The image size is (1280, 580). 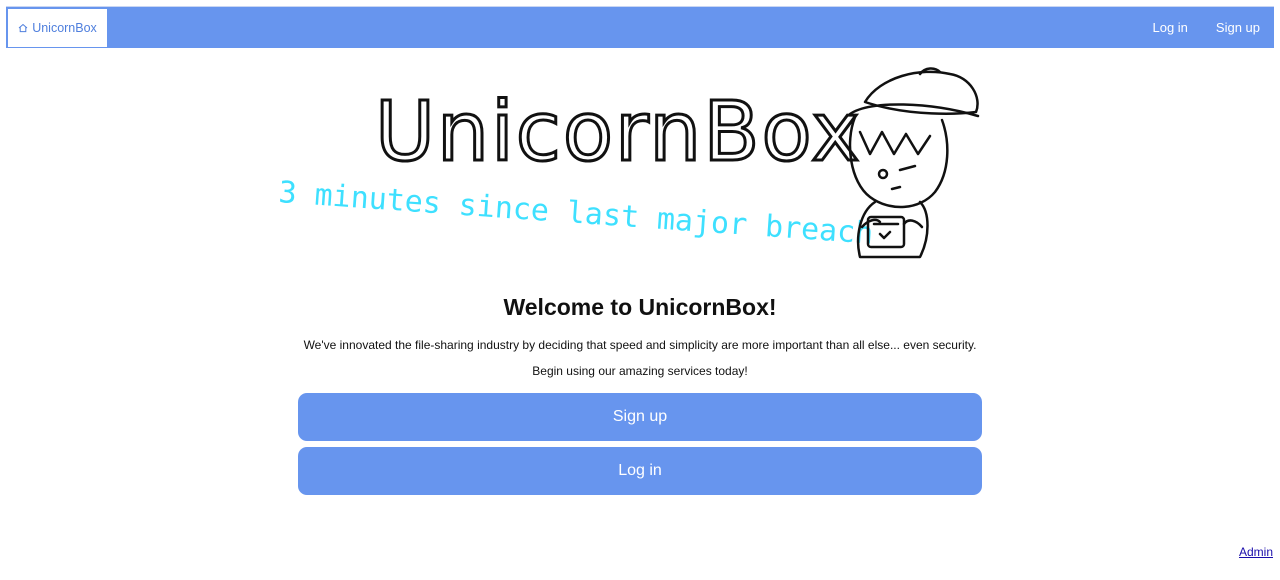 I want to click on nav-links: Log in Sign up, so click(x=1206, y=27).